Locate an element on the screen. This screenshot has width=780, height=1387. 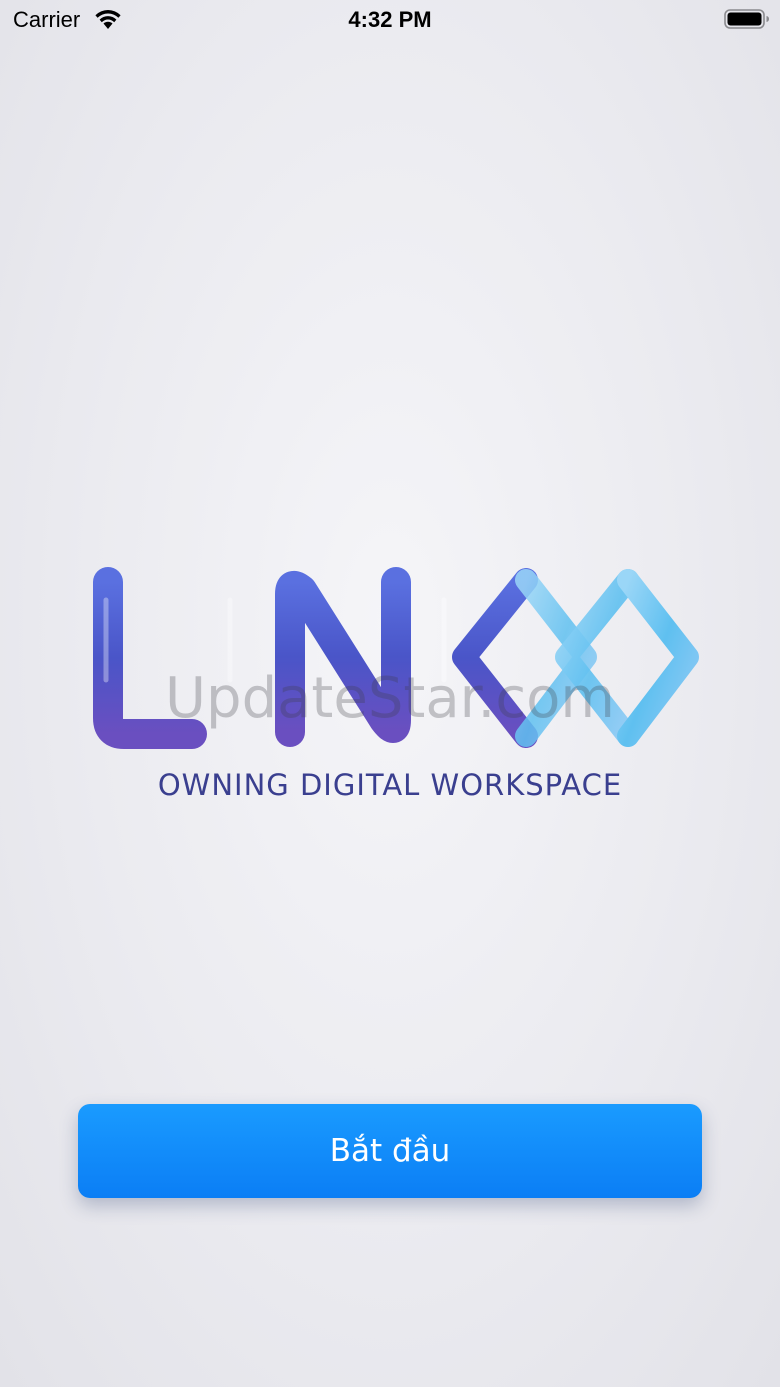
watermark: UpdateStar.com is located at coordinates (390, 698).